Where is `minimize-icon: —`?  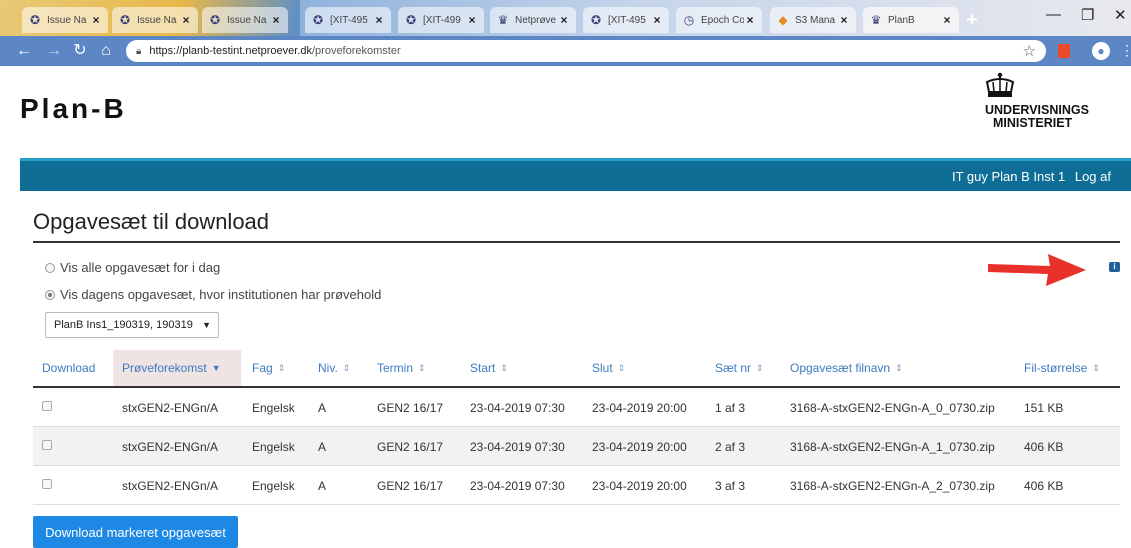 minimize-icon: — is located at coordinates (1053, 14).